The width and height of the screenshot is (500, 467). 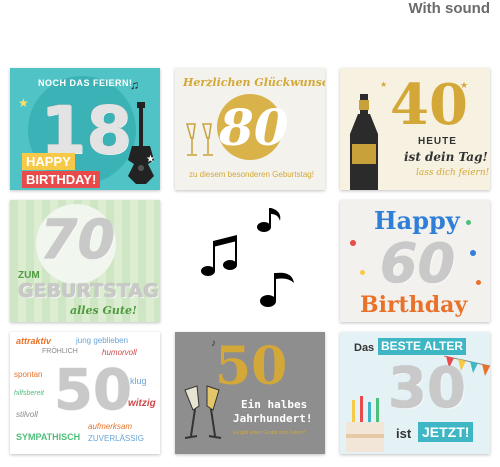 I want to click on card-70-number: 70, so click(x=78, y=239).